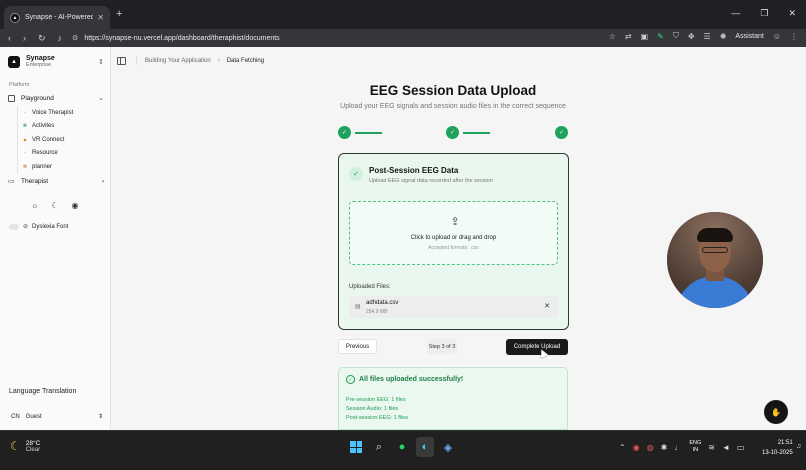 This screenshot has width=806, height=470. What do you see at coordinates (50, 226) in the screenshot?
I see `dyslexia-label: Dyslexia Font` at bounding box center [50, 226].